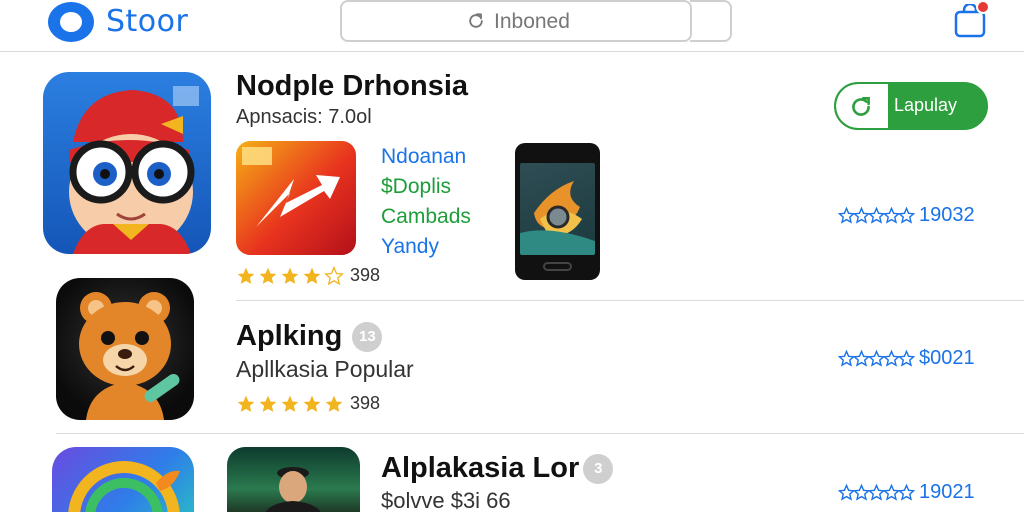 The height and width of the screenshot is (512, 1024). Describe the element at coordinates (147, 21) in the screenshot. I see `store-logo-text: Stoor` at that location.